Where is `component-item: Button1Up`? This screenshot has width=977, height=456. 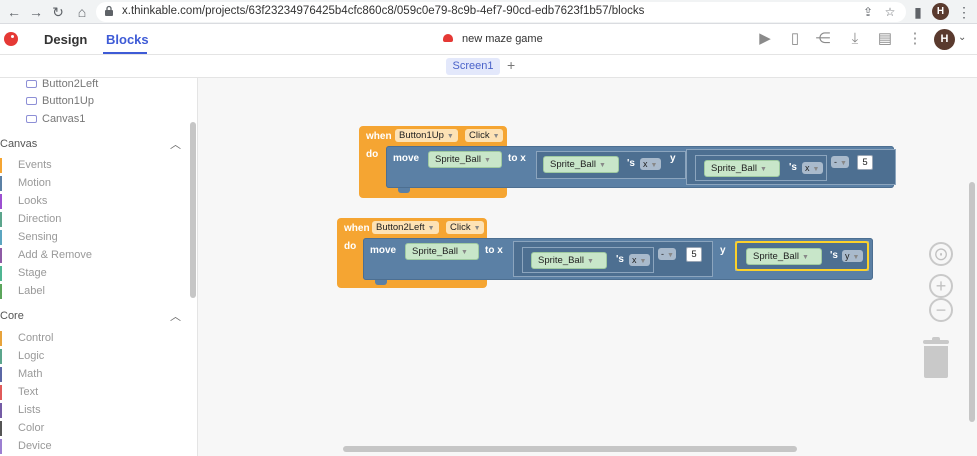 component-item: Button1Up is located at coordinates (60, 102).